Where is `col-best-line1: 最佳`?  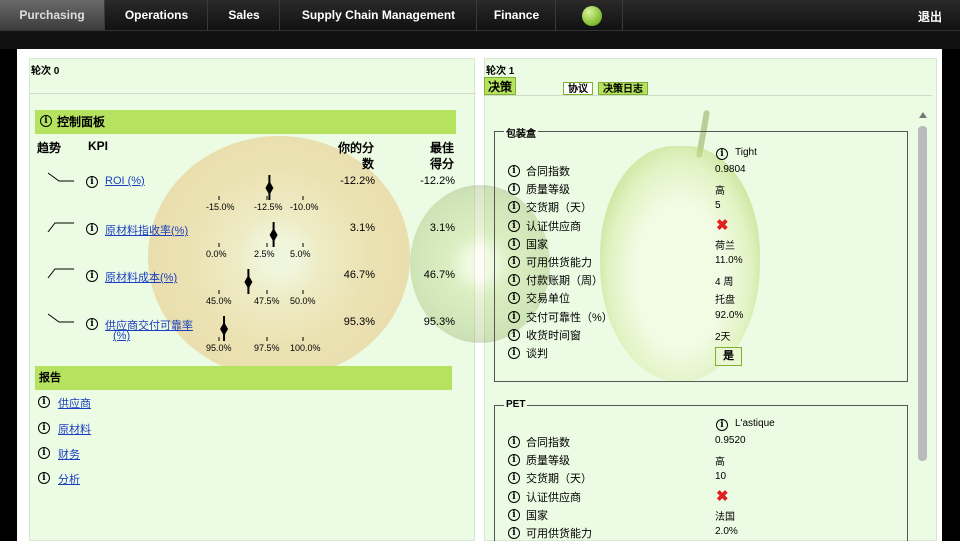
col-best-line1: 最佳 is located at coordinates (441, 148).